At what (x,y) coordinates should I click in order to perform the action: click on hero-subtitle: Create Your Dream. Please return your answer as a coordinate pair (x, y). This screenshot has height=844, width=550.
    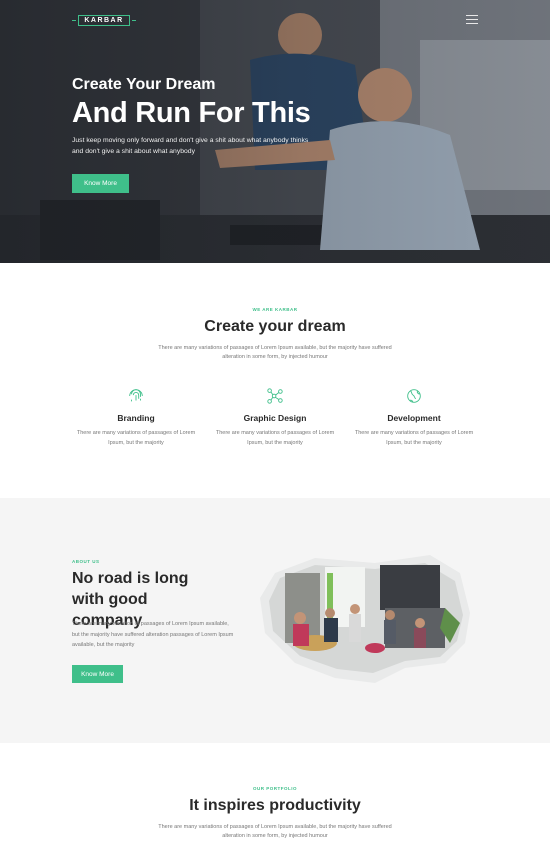
    Looking at the image, I should click on (144, 84).